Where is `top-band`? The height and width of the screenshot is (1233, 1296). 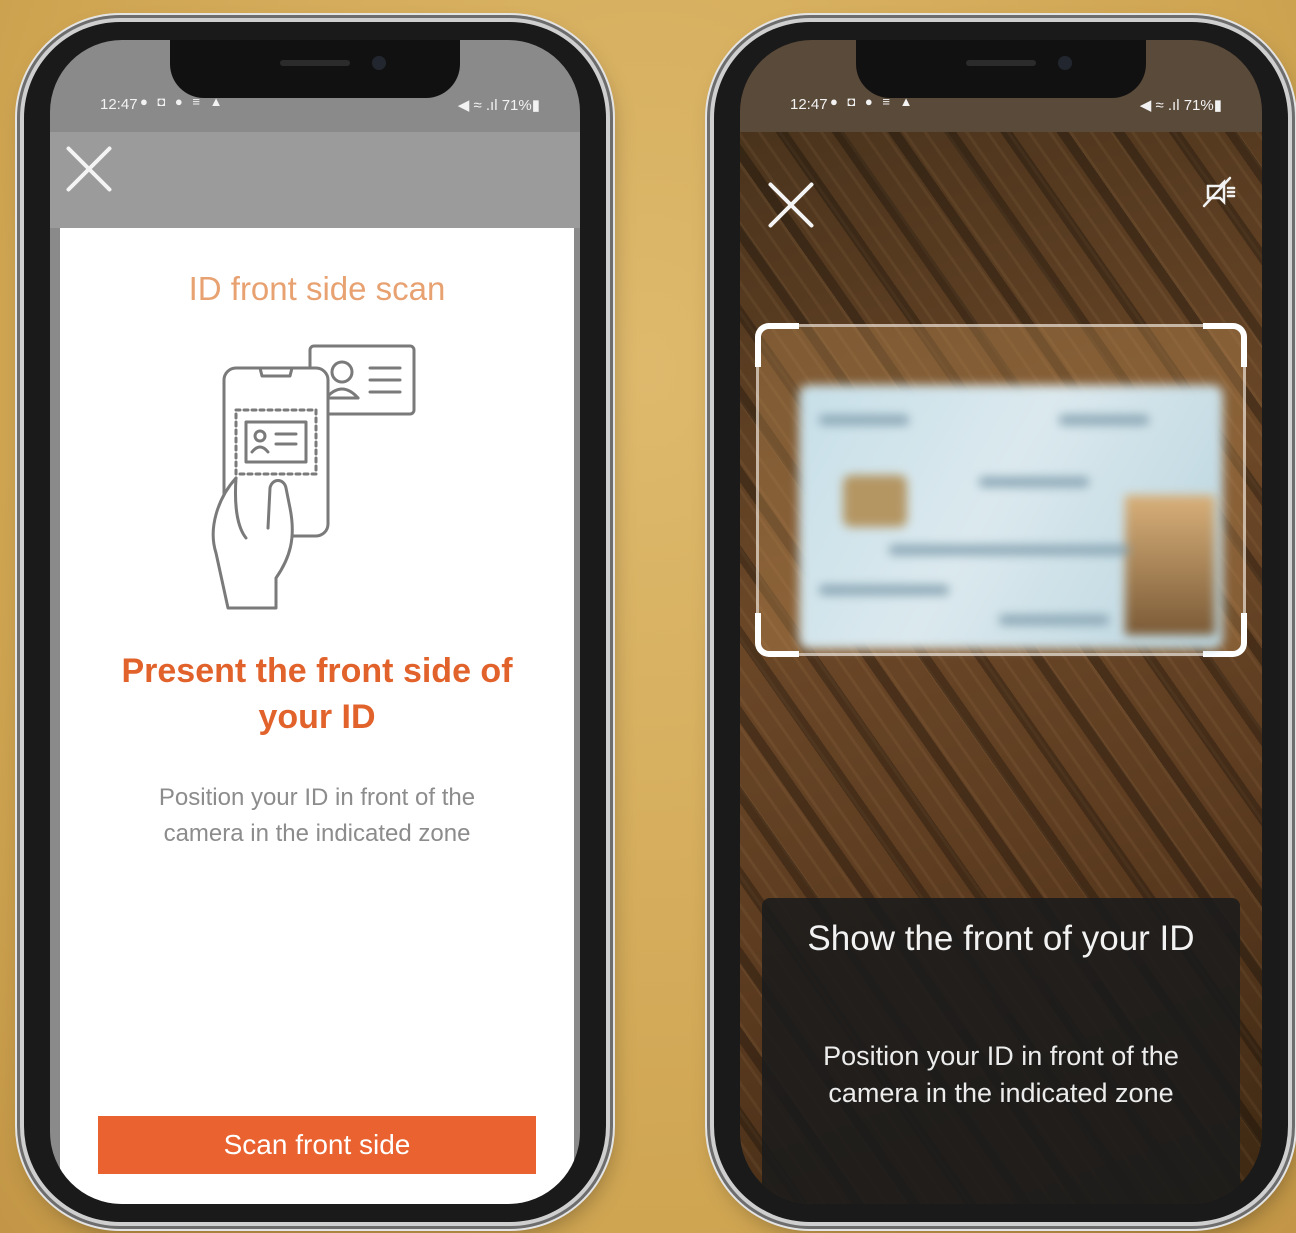 top-band is located at coordinates (315, 180).